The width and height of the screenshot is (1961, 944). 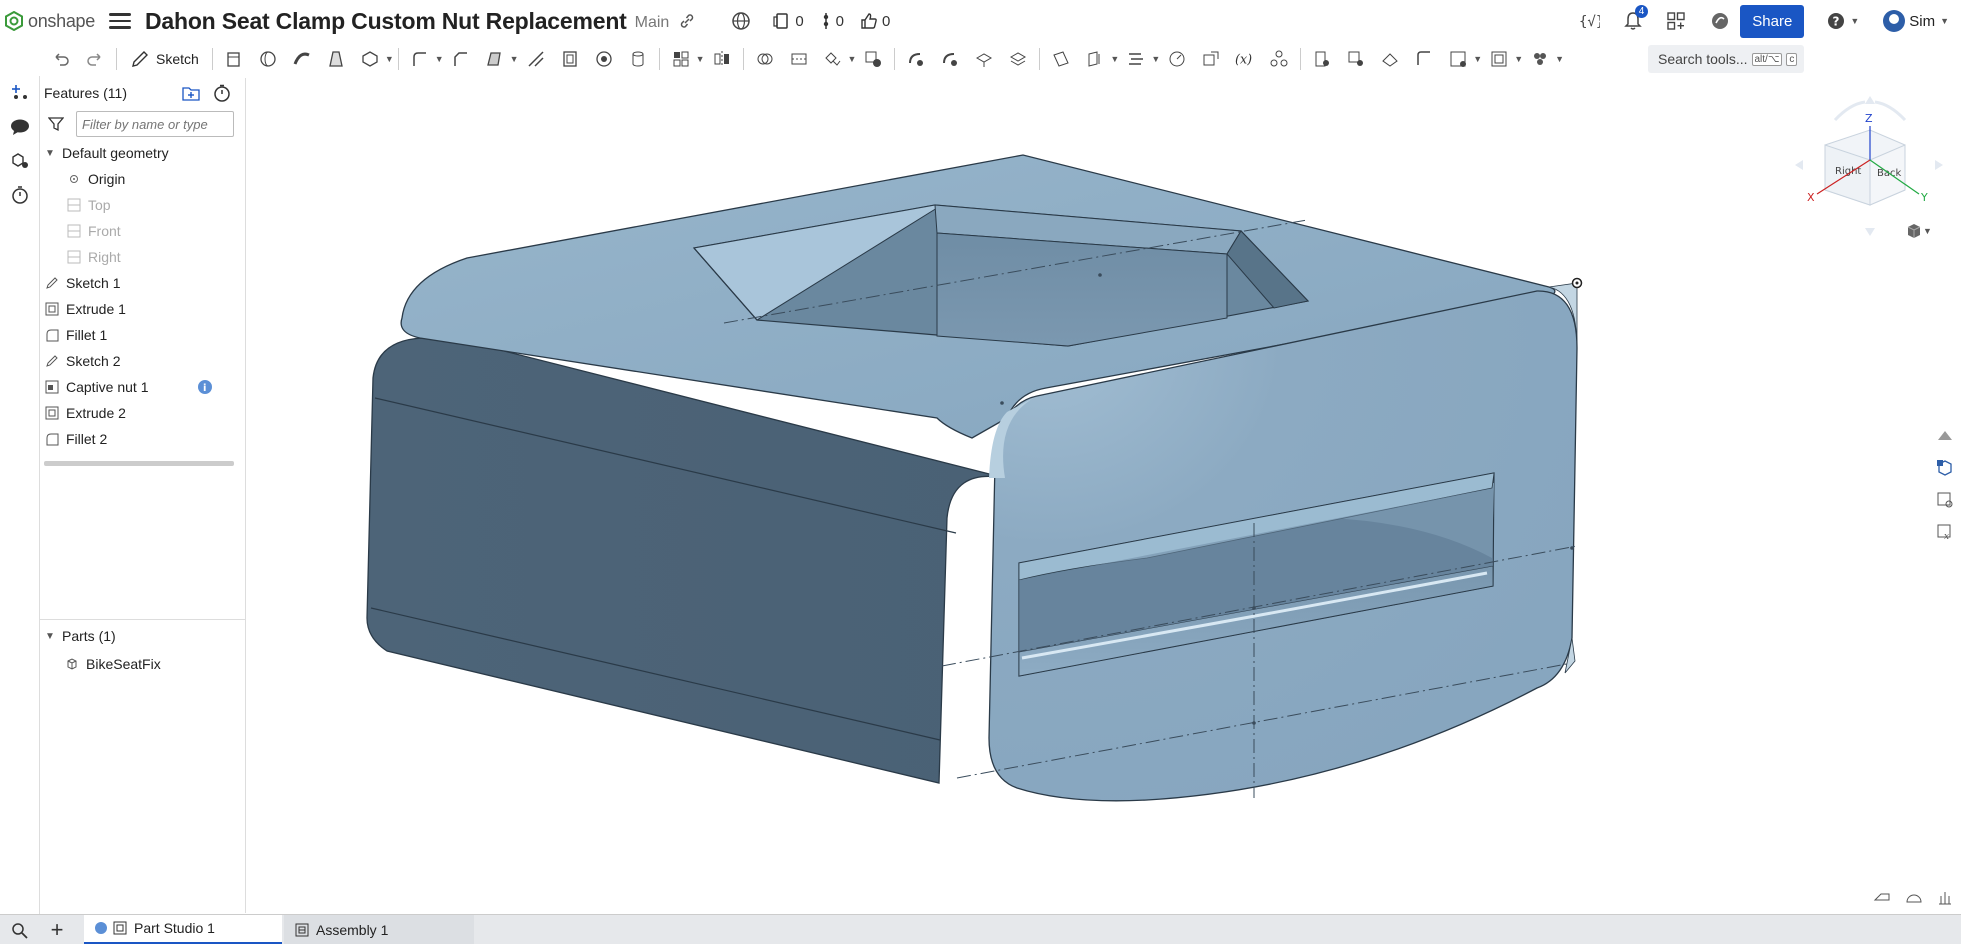 I want to click on versions-counter: 0, so click(x=788, y=21).